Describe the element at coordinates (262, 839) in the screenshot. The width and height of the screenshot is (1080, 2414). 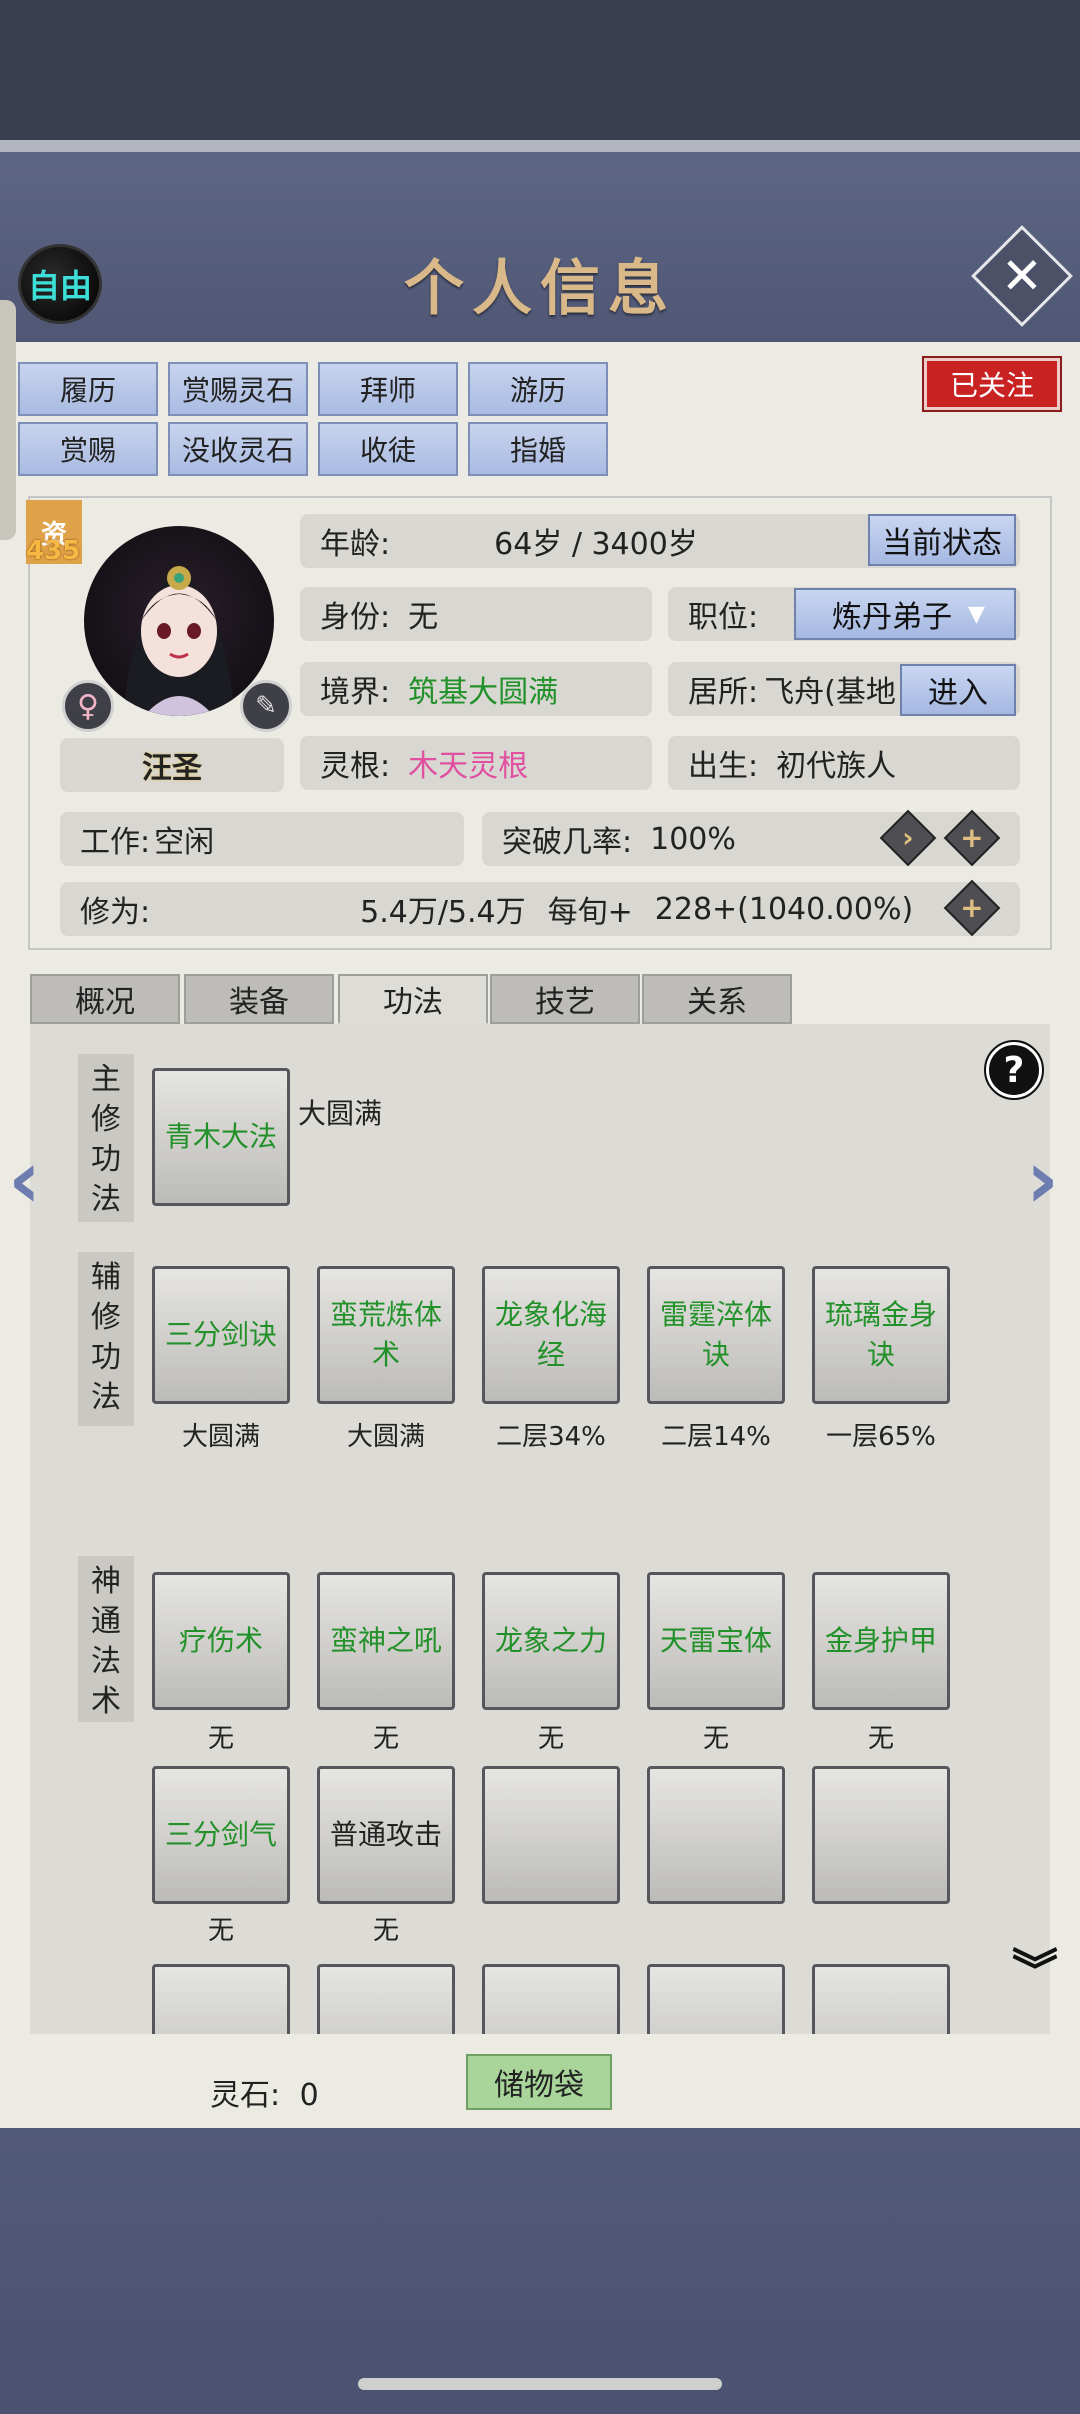
I see `work-row: 工作: 空闲` at that location.